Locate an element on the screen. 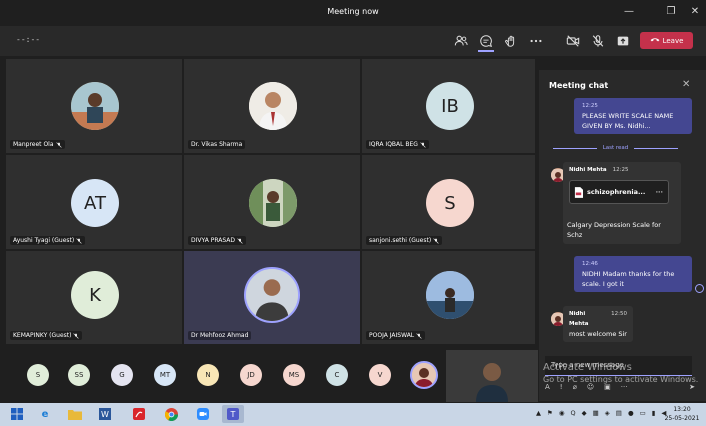 The image size is (706, 426). network-icon: ▮ is located at coordinates (654, 413).